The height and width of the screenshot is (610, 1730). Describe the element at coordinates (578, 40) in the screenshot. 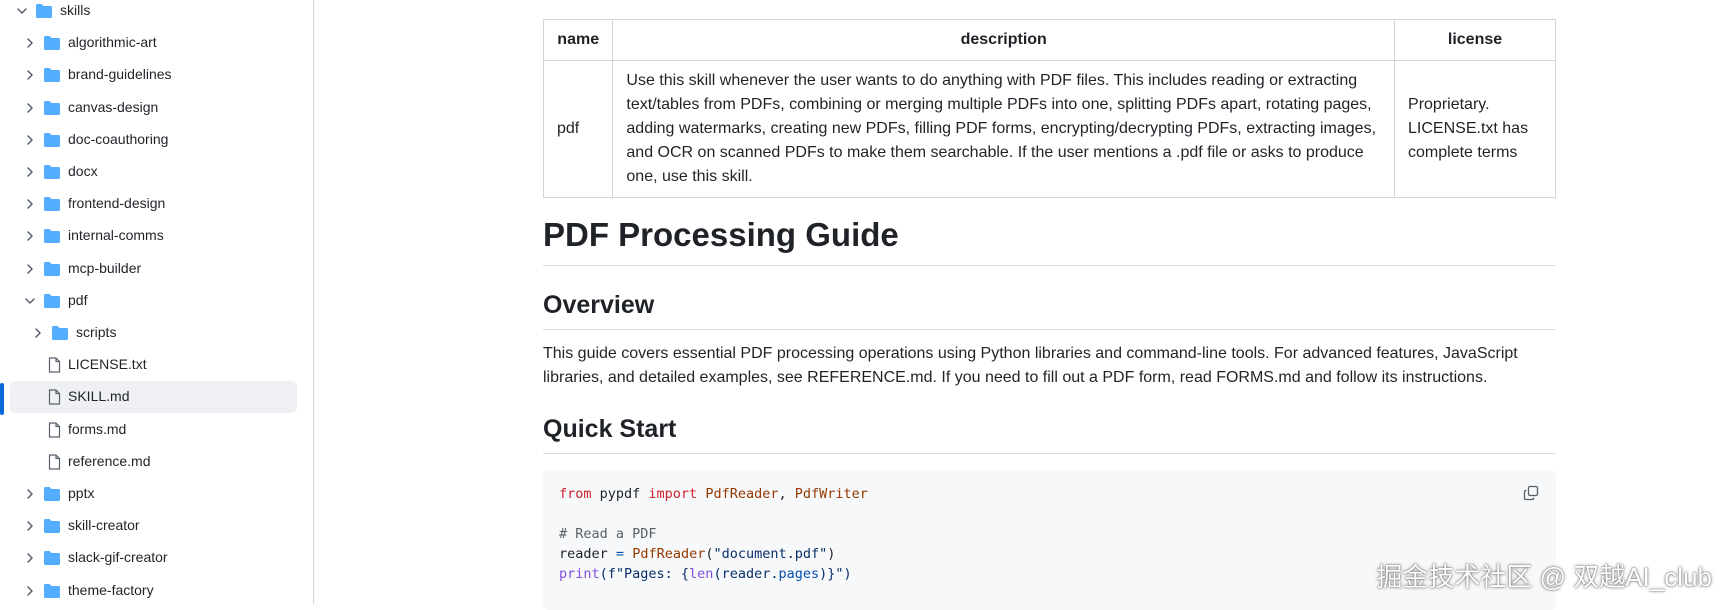

I see `header-name: name` at that location.